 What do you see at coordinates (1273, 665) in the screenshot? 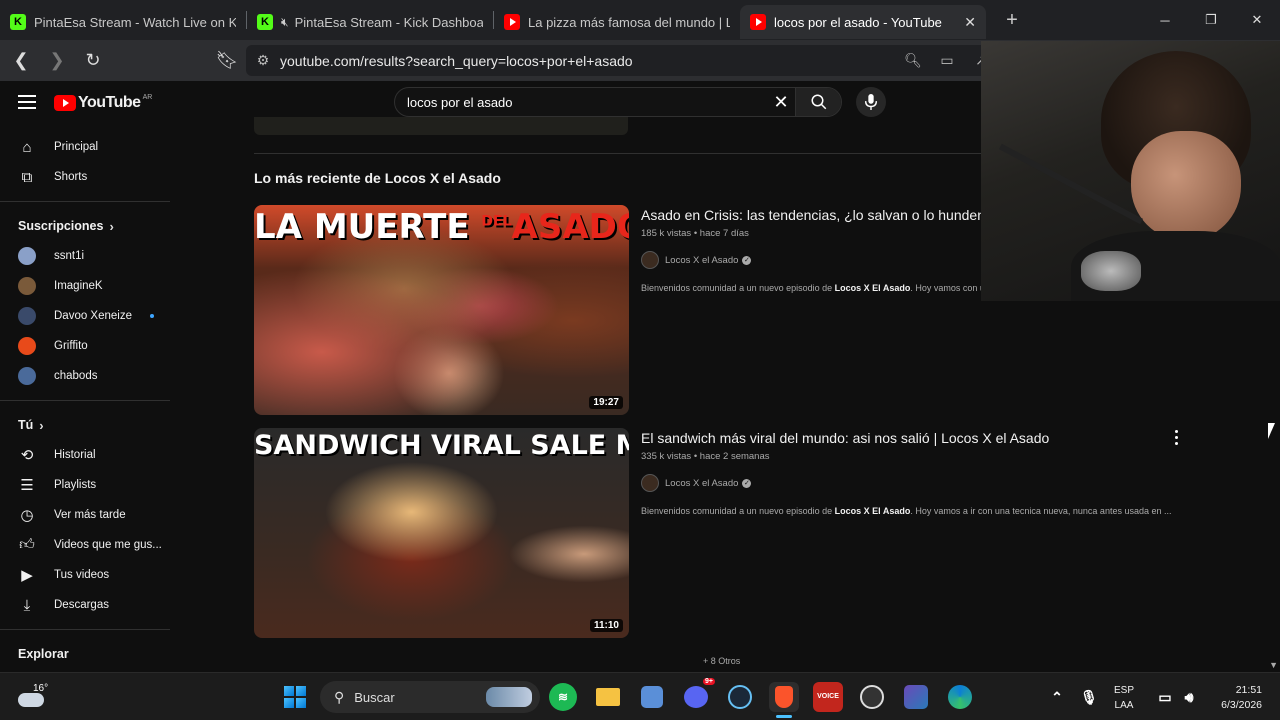
I see `scroll-down-arrow-icon: ▼` at bounding box center [1273, 665].